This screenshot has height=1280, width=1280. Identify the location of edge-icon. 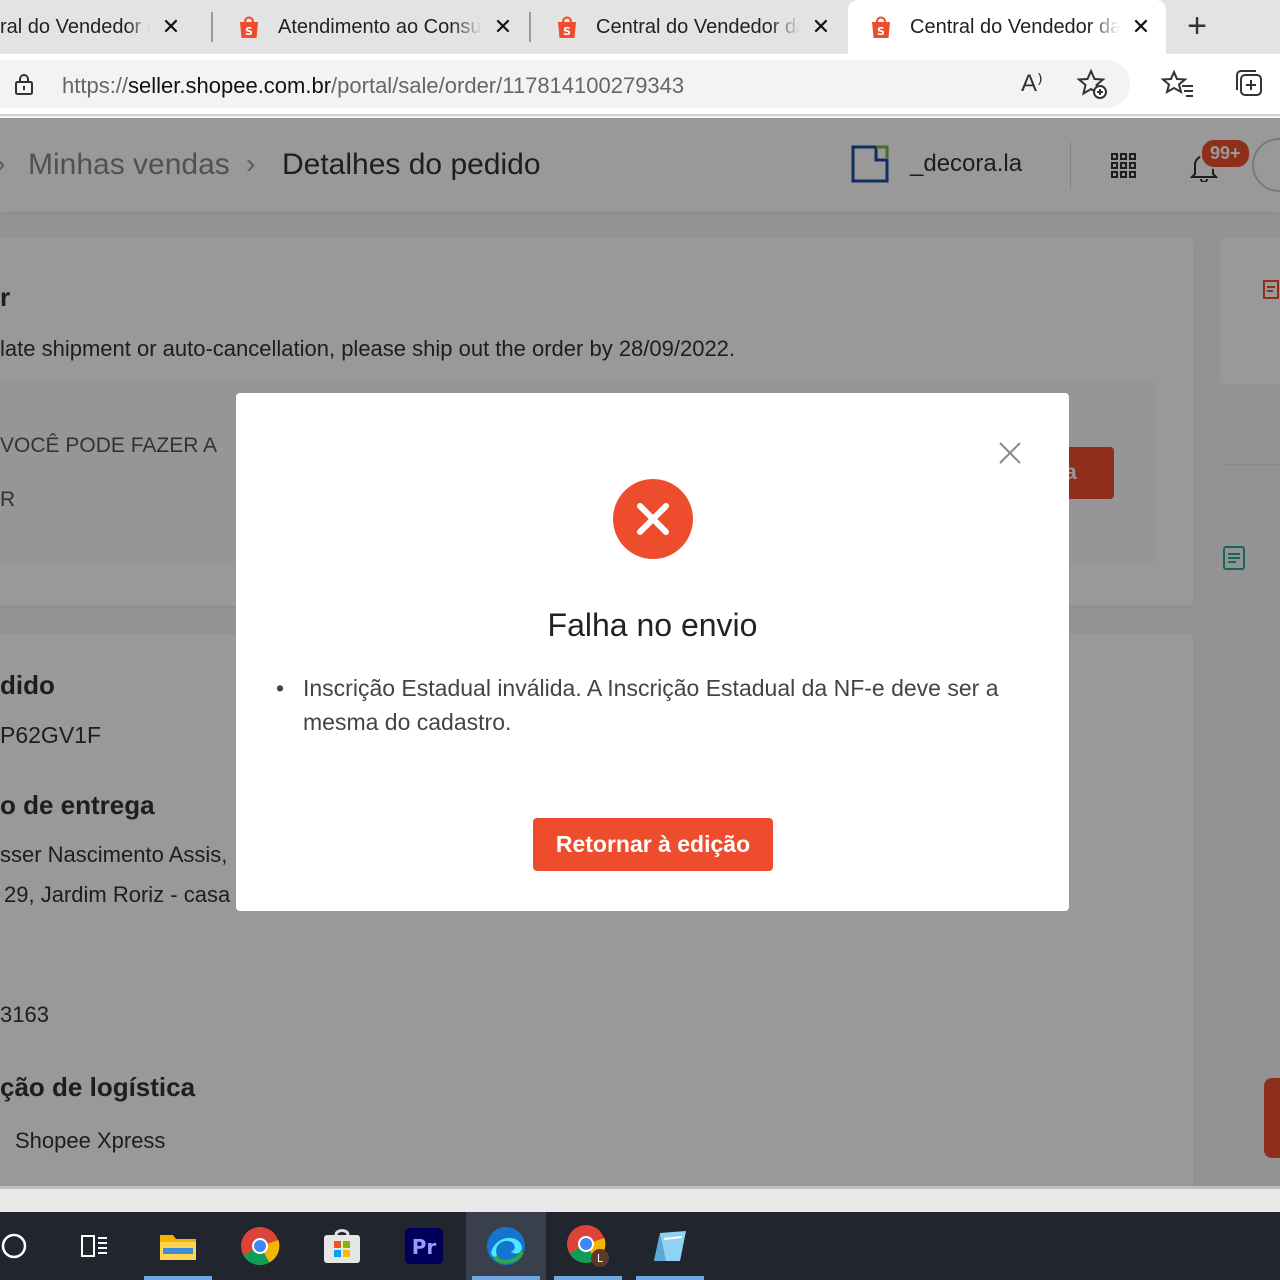
(506, 1246).